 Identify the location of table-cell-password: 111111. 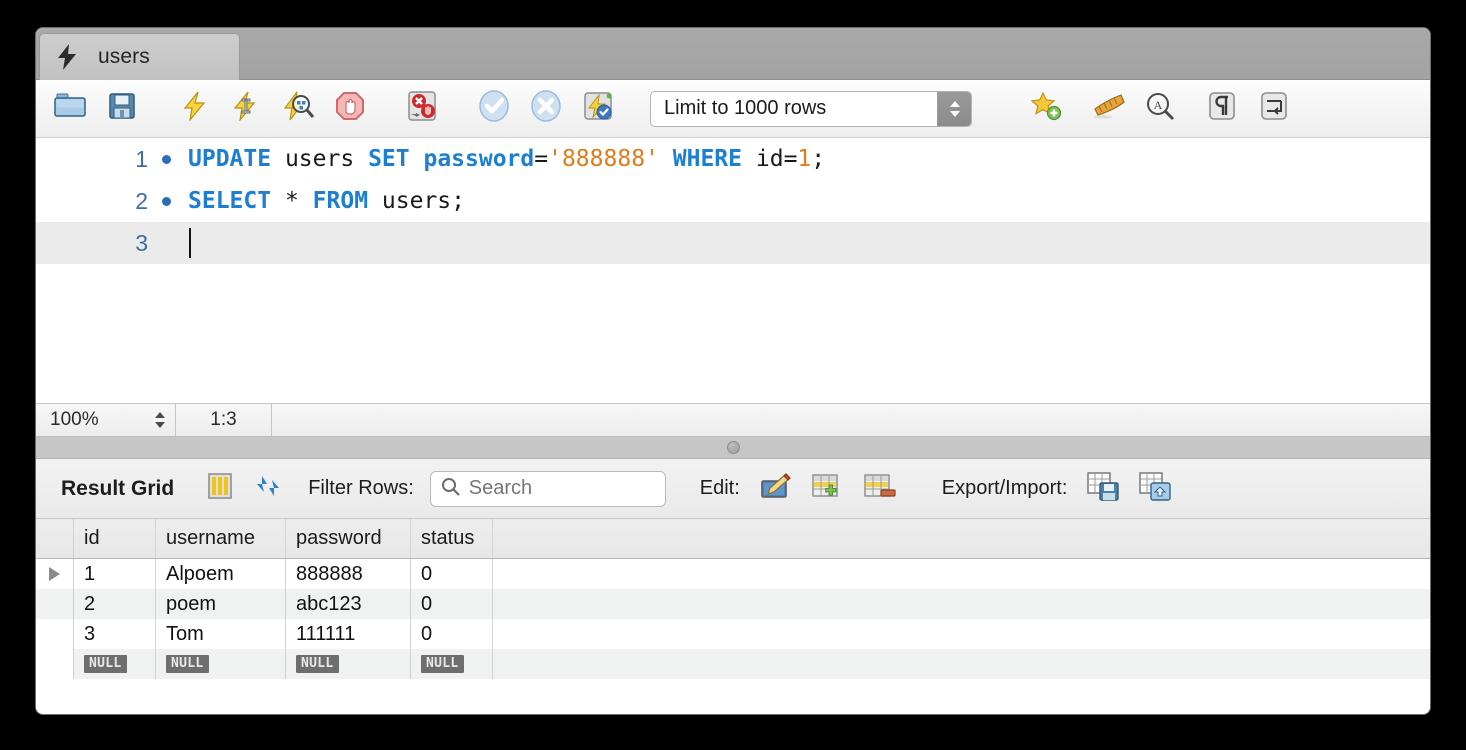
(348, 634).